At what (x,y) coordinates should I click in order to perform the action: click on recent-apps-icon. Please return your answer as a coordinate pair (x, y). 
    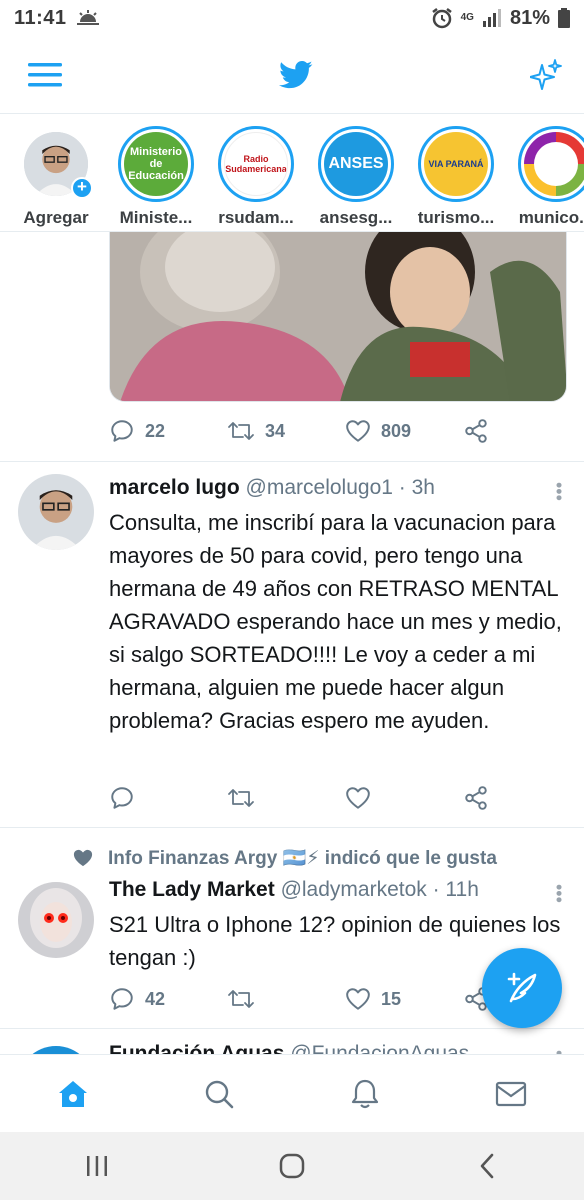
    Looking at the image, I should click on (97, 1166).